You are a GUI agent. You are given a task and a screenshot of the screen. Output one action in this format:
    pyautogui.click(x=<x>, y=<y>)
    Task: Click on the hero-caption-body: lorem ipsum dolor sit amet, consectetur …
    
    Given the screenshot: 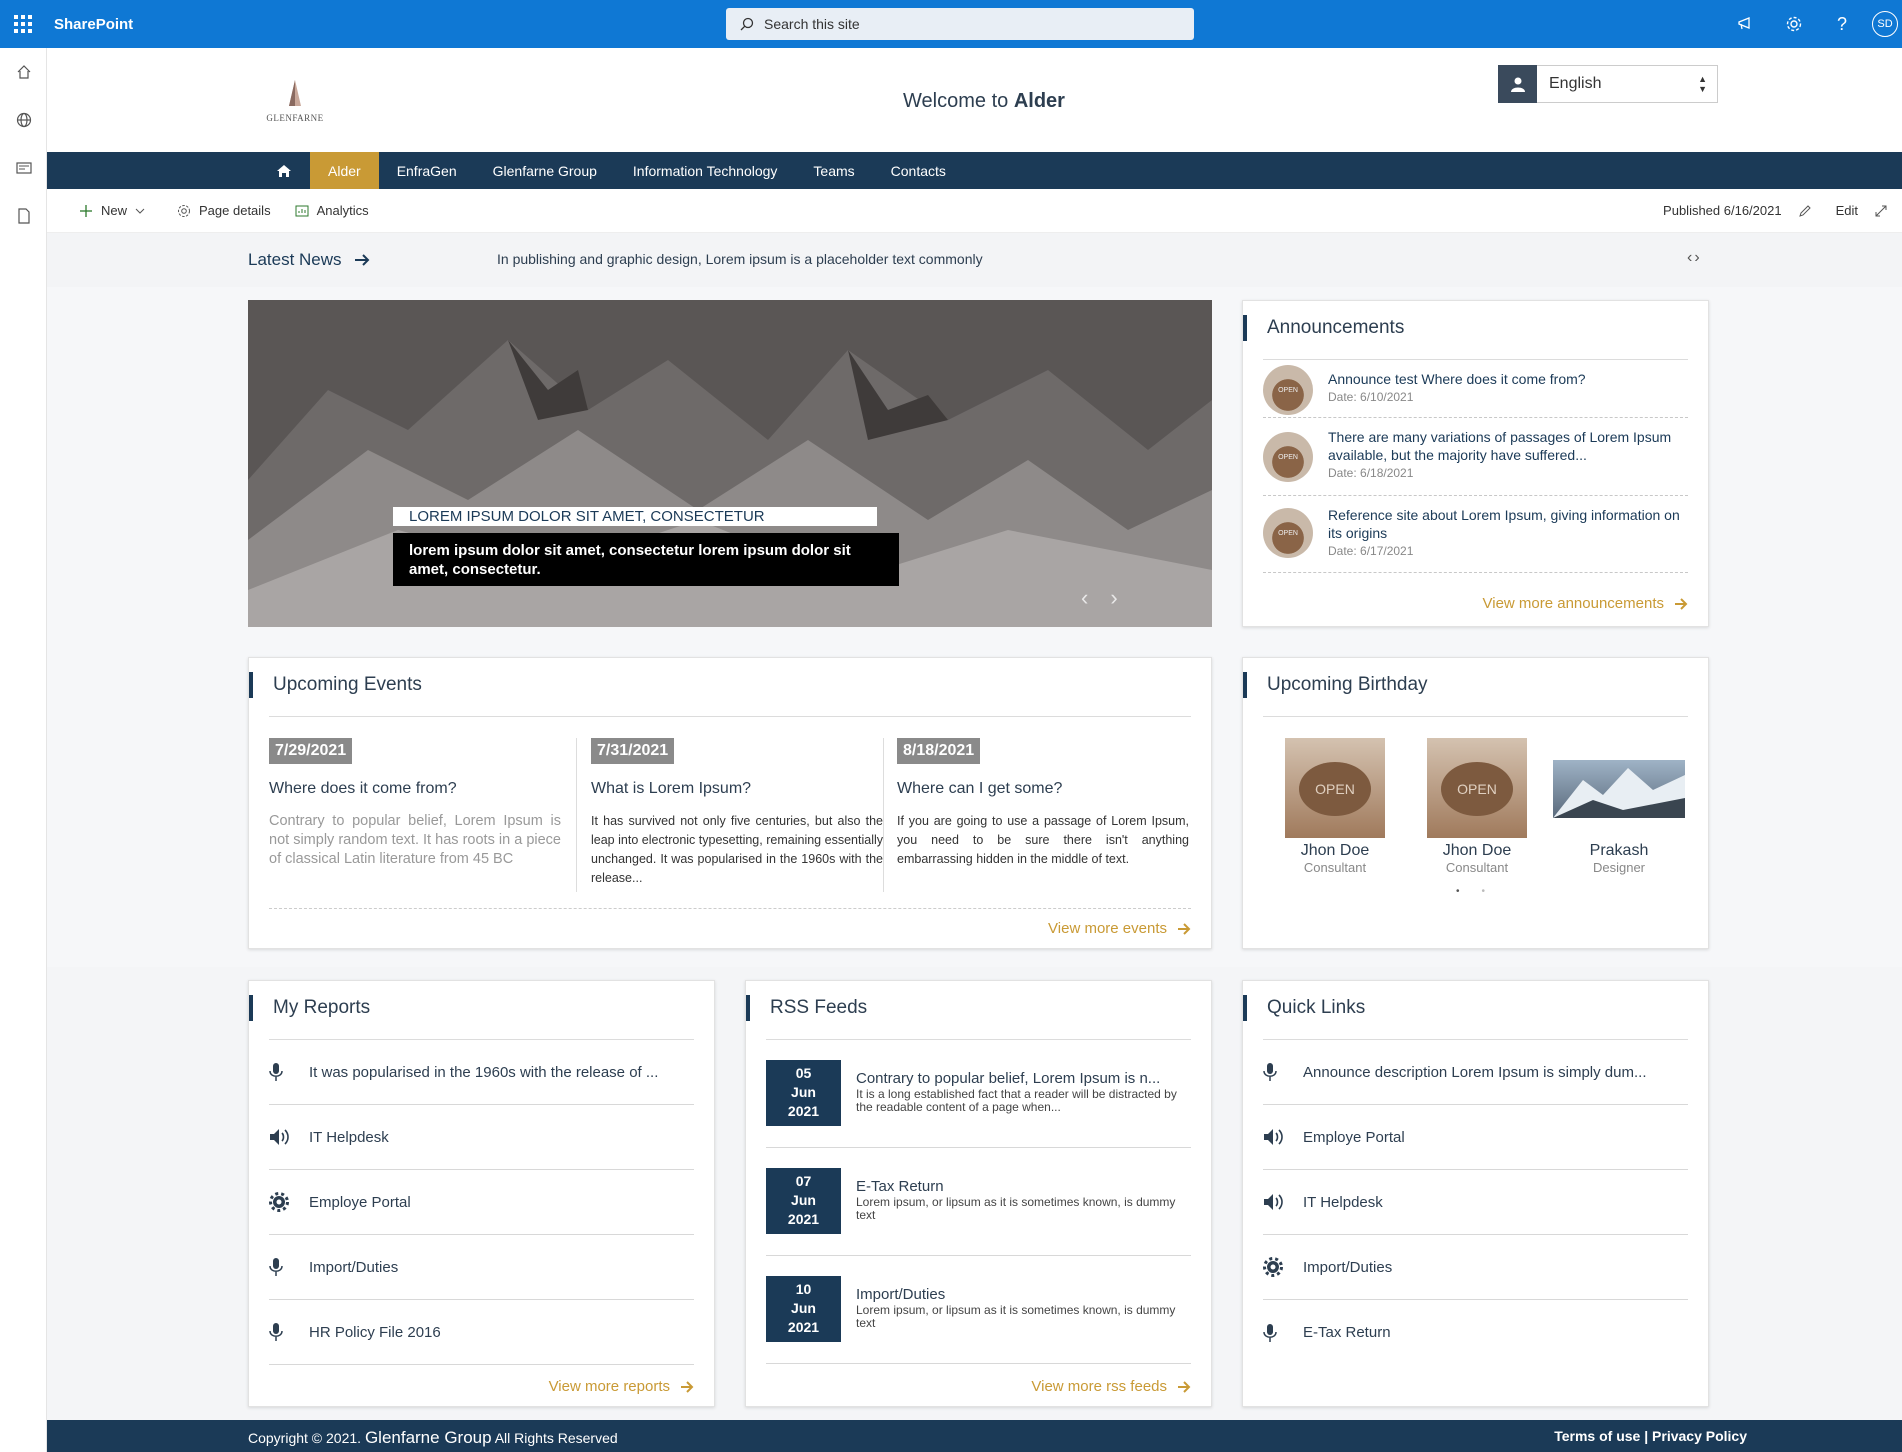 What is the action you would take?
    pyautogui.click(x=646, y=559)
    